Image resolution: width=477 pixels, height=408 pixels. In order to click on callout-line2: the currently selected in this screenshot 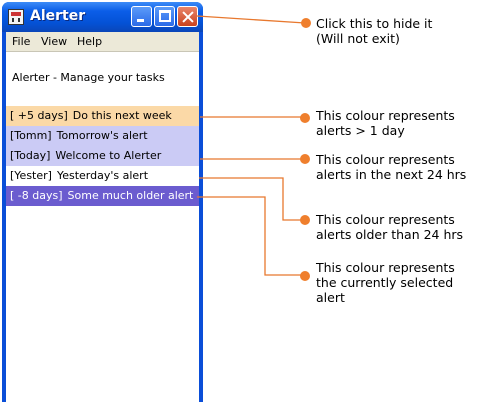, I will do `click(385, 282)`.